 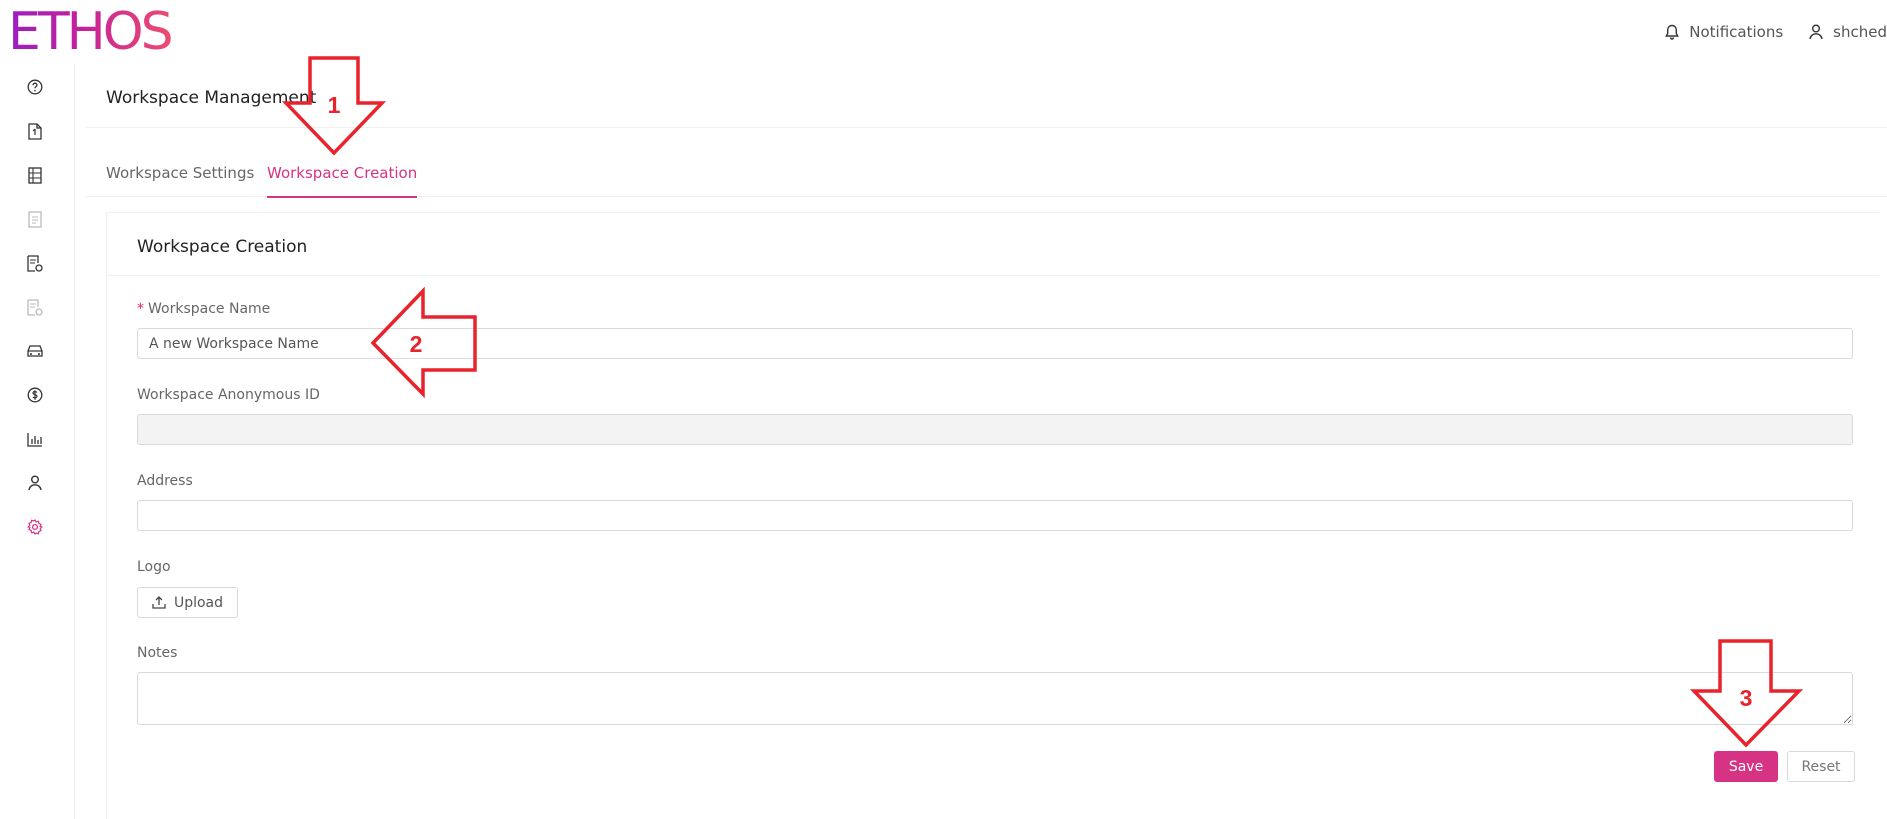 What do you see at coordinates (140, 309) in the screenshot?
I see `required-mark: *` at bounding box center [140, 309].